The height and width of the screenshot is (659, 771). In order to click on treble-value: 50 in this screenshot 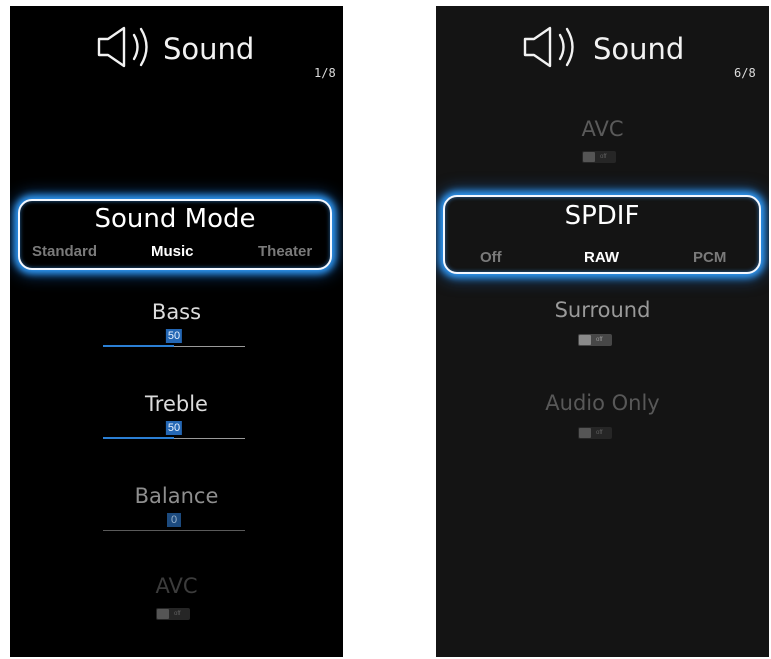, I will do `click(174, 428)`.